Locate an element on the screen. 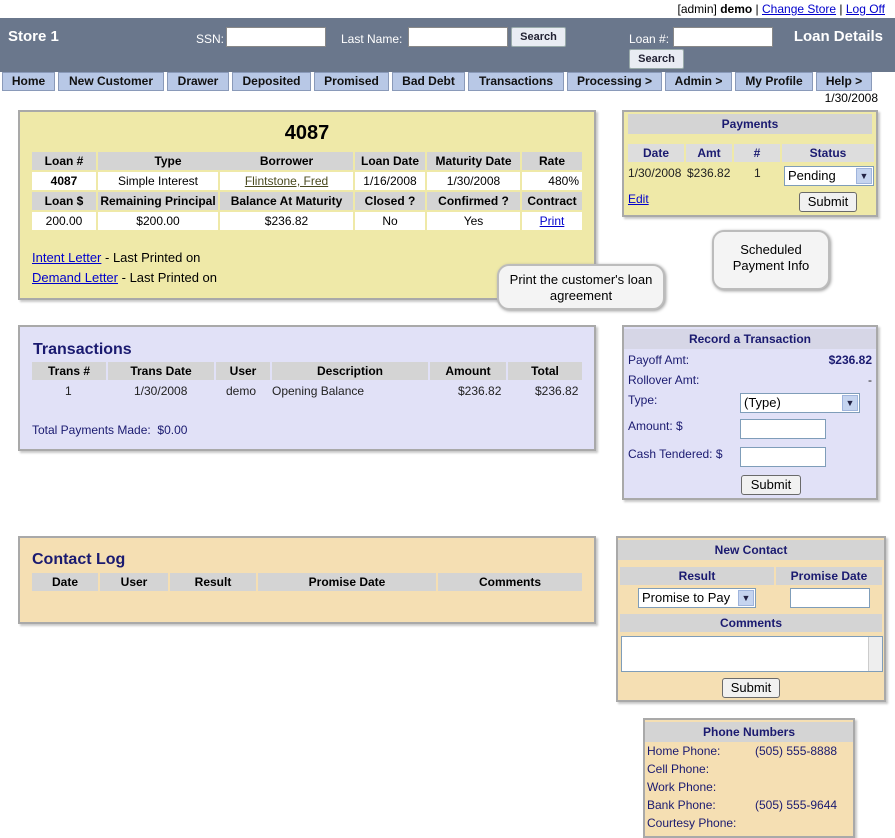  work-phone-label: Work Phone: is located at coordinates (682, 787).